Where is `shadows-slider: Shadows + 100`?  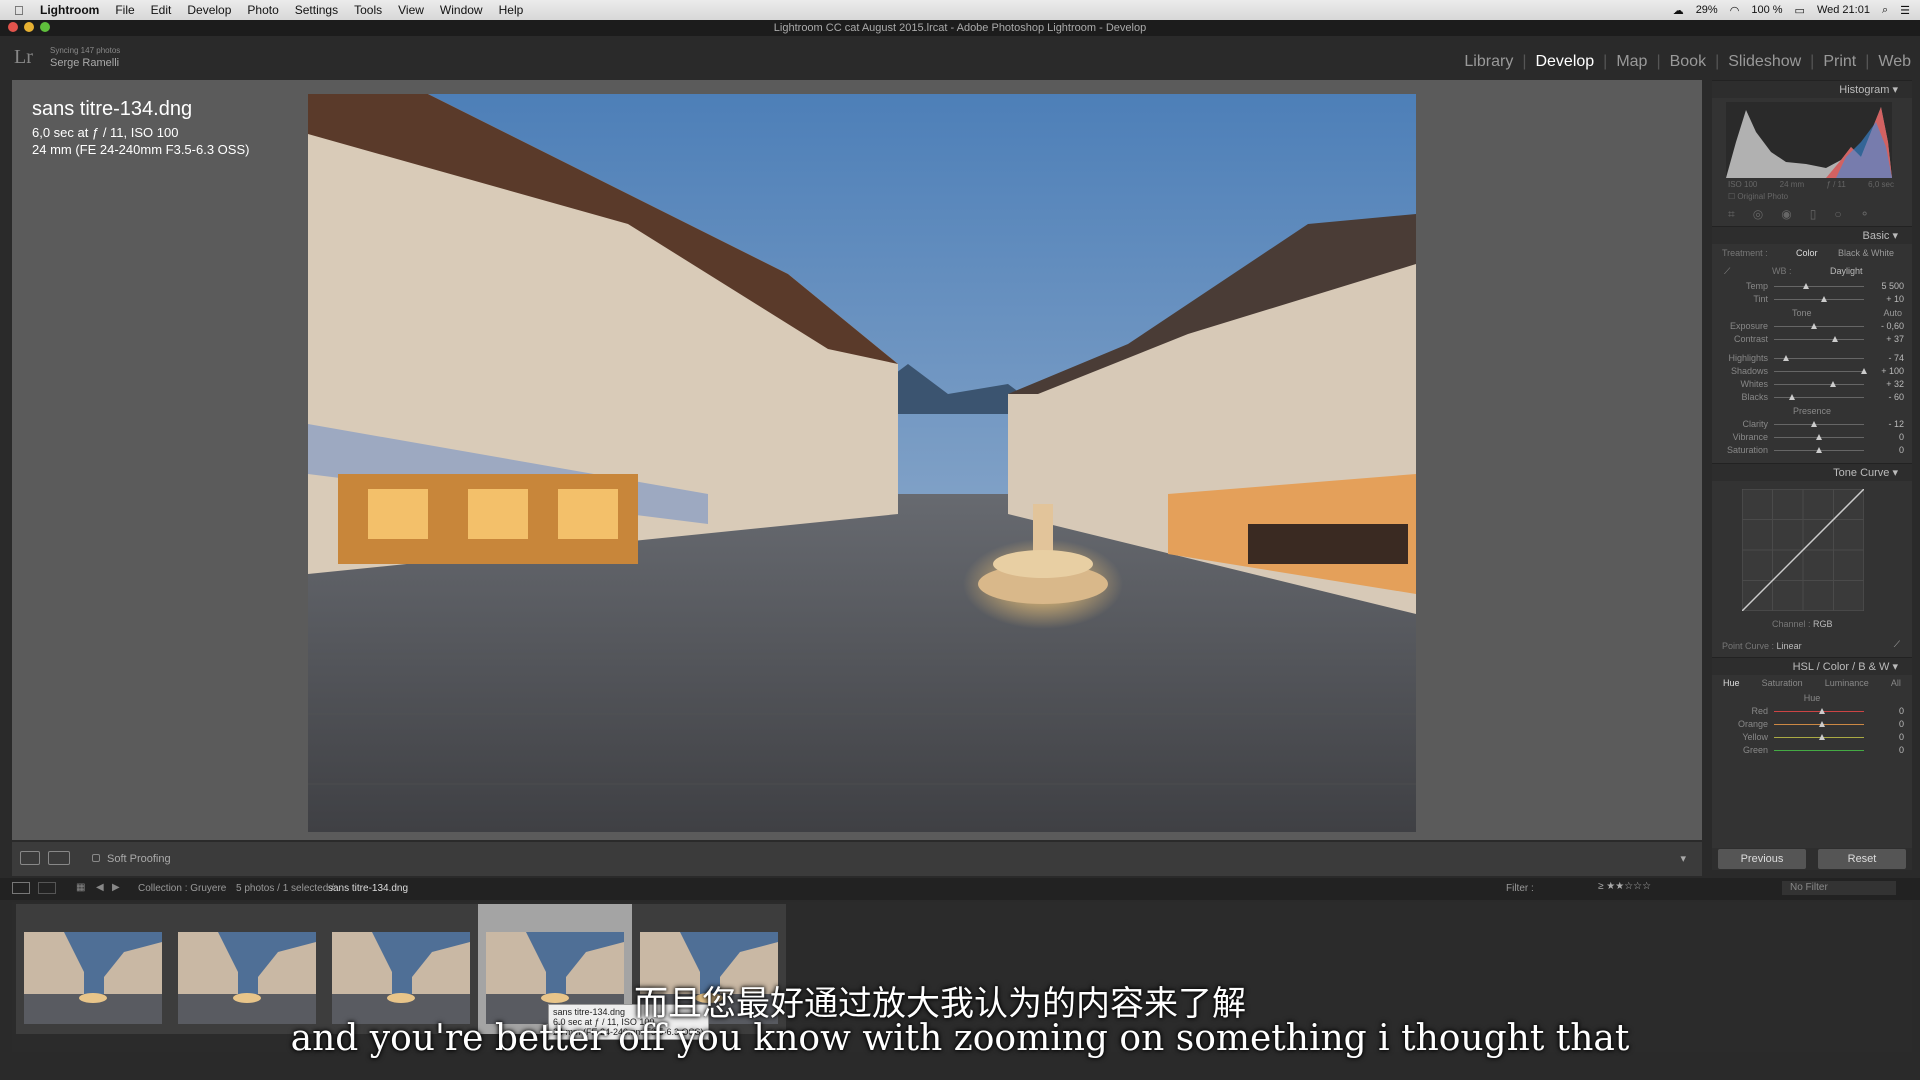 shadows-slider: Shadows + 100 is located at coordinates (1812, 371).